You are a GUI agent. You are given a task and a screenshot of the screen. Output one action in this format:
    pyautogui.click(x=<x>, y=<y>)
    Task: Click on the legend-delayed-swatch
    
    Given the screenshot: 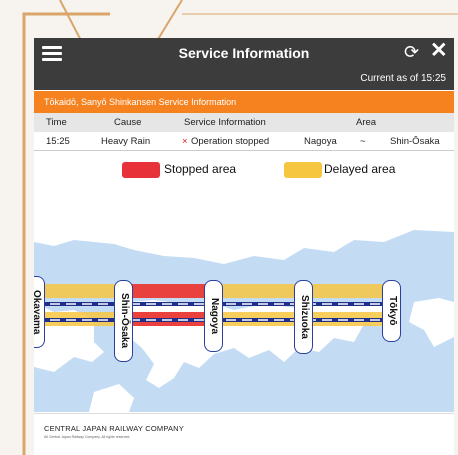 What is the action you would take?
    pyautogui.click(x=303, y=170)
    